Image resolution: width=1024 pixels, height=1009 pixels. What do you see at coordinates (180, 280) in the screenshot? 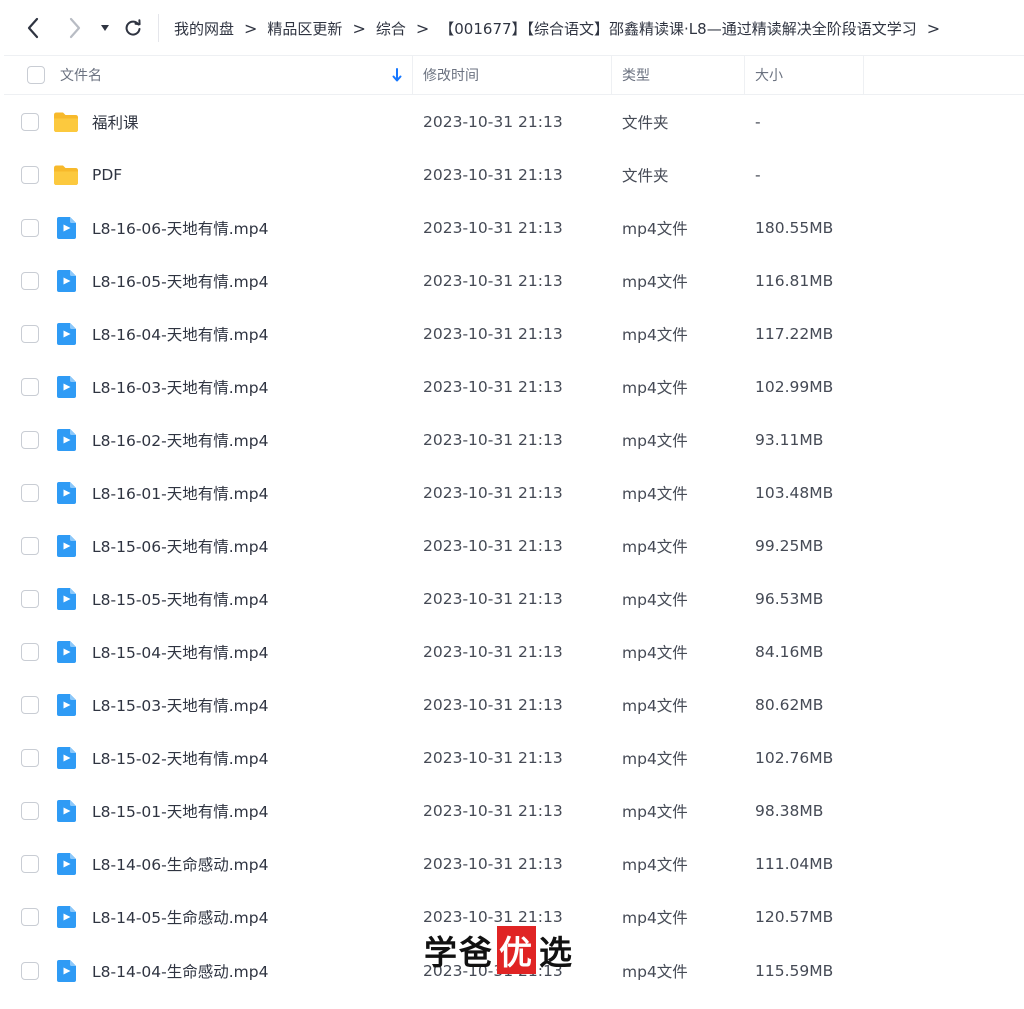
I see `file-name: L8-16-05-天地有情.mp4` at bounding box center [180, 280].